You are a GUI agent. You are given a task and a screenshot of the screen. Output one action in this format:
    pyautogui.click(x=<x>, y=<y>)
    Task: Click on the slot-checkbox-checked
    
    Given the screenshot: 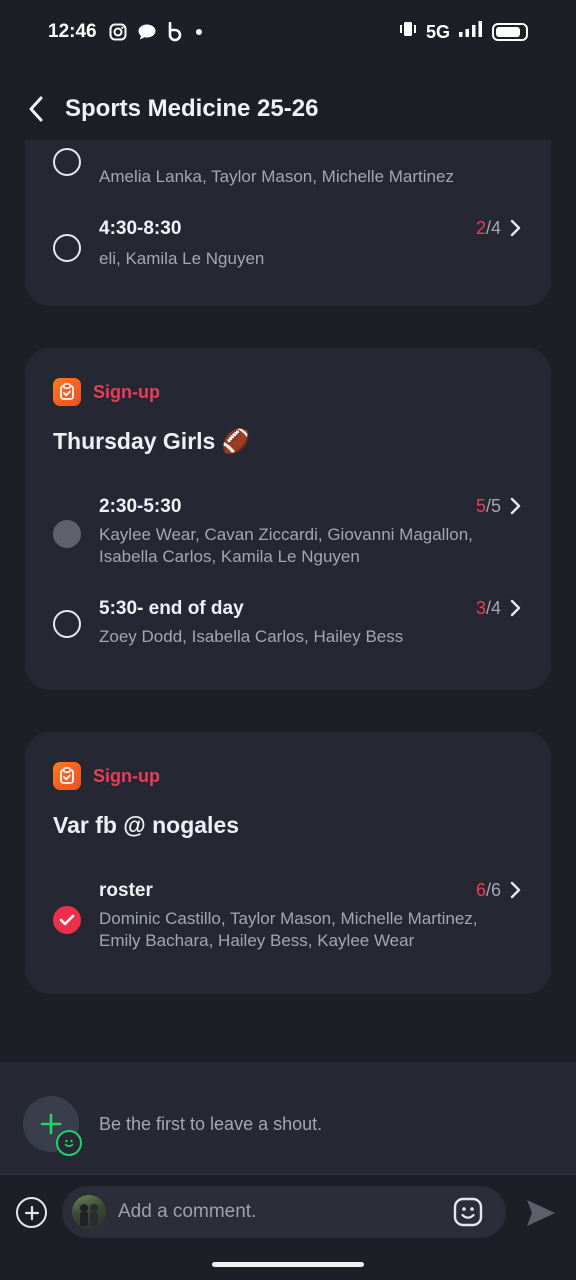 What is the action you would take?
    pyautogui.click(x=67, y=920)
    